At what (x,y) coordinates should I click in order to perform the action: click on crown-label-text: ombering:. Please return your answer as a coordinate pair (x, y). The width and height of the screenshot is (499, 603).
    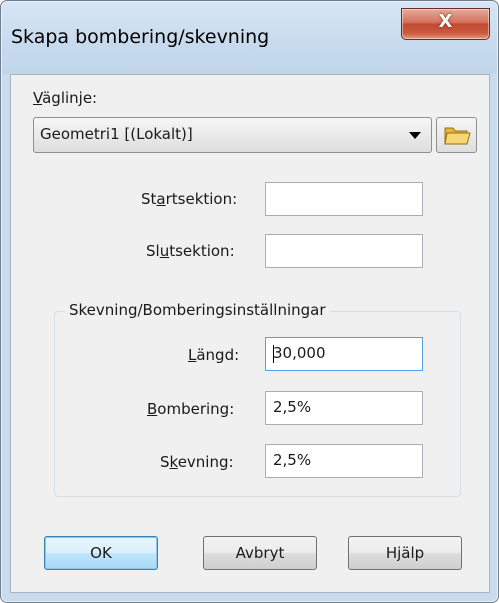
    Looking at the image, I should click on (196, 409).